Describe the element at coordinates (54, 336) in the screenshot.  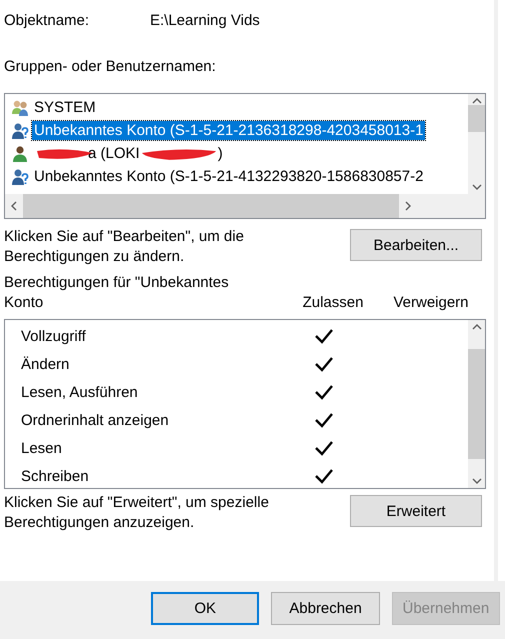
I see `permission-name: Vollzugriff` at that location.